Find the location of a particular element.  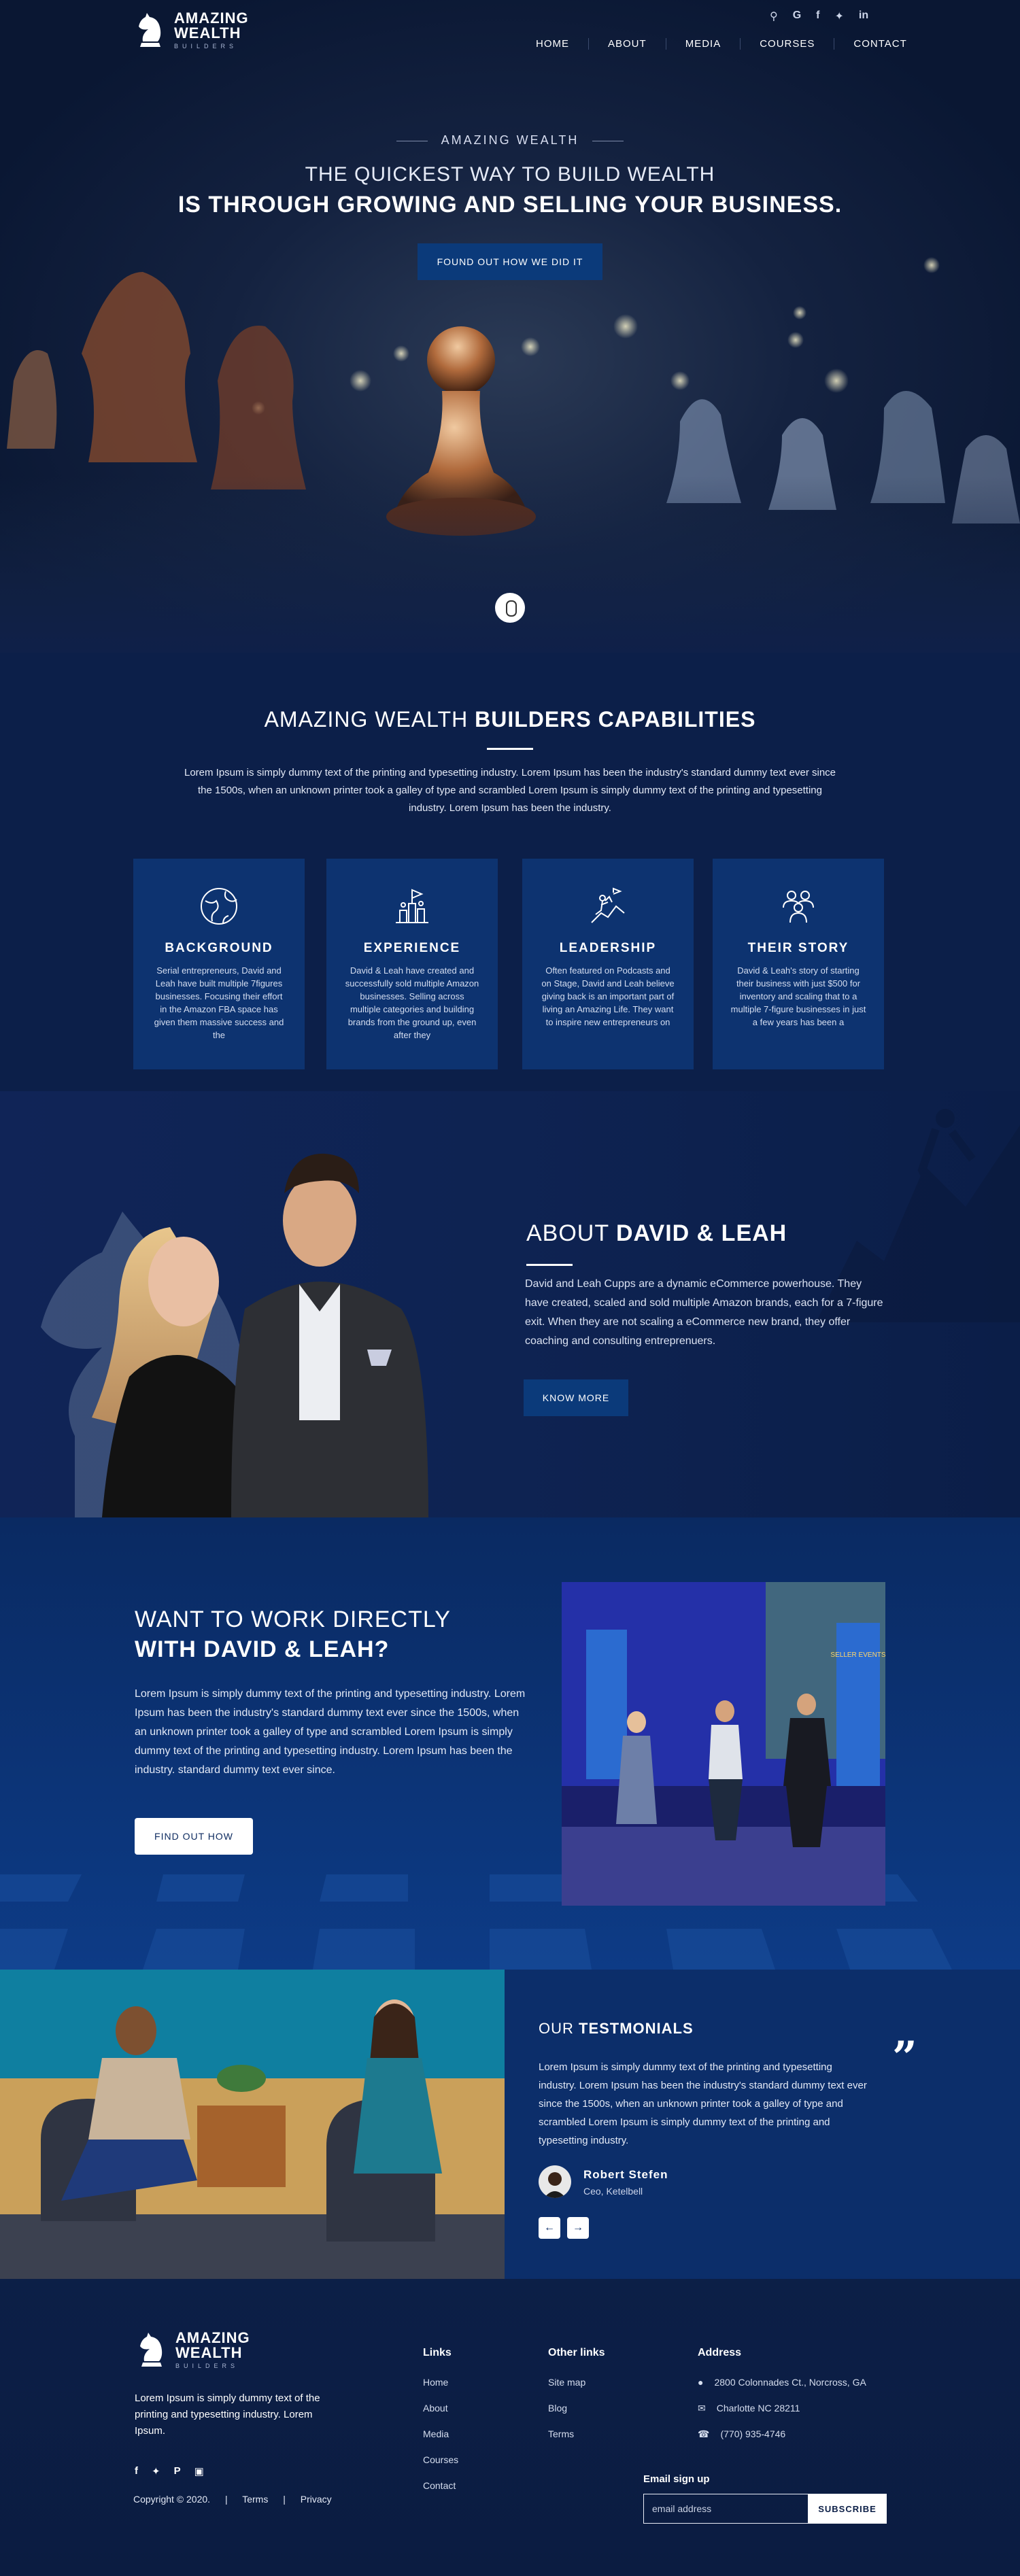

stage-event-photo: SELLER EVENTS is located at coordinates (724, 1744).